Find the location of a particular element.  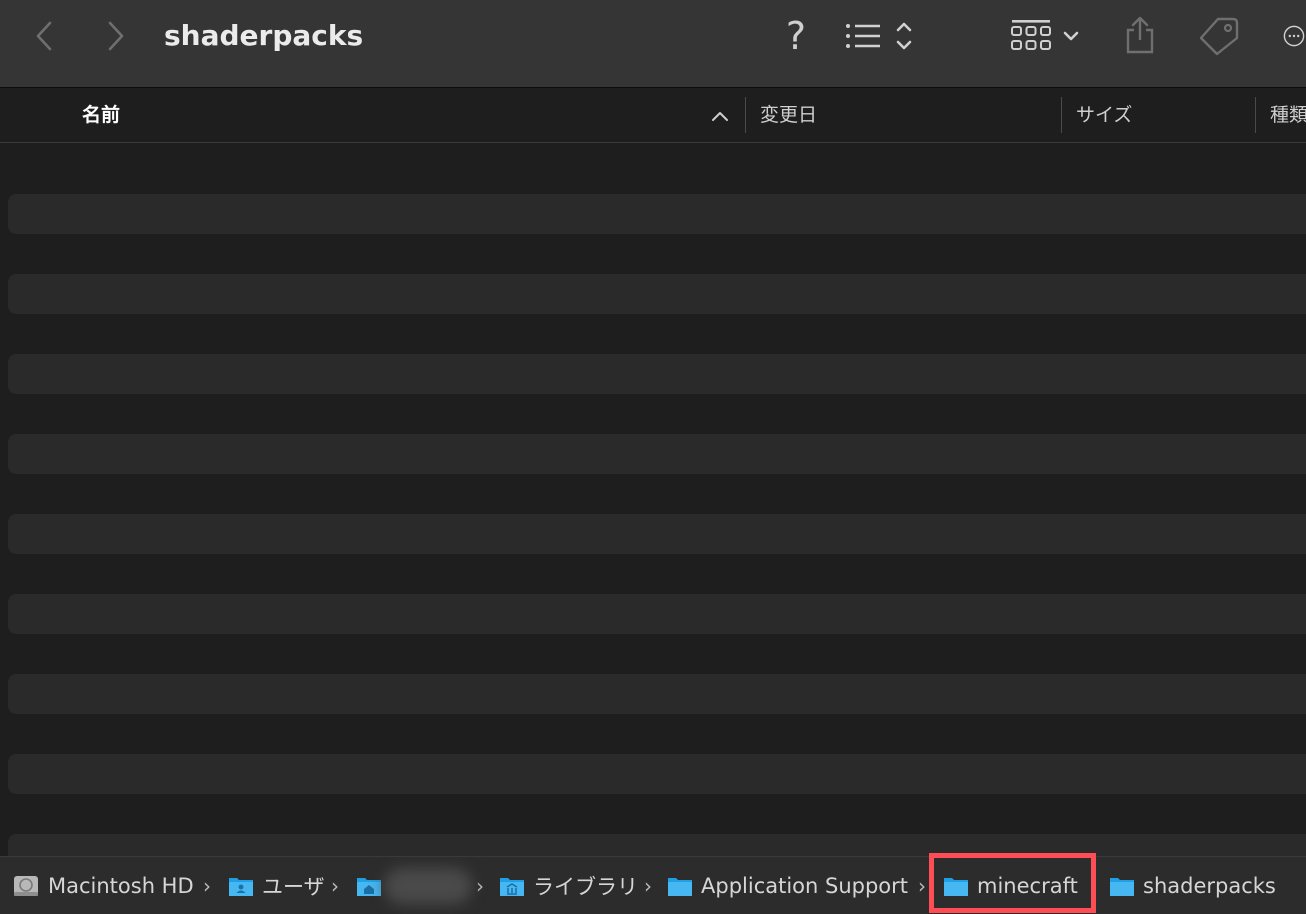

forward-button is located at coordinates (116, 36).